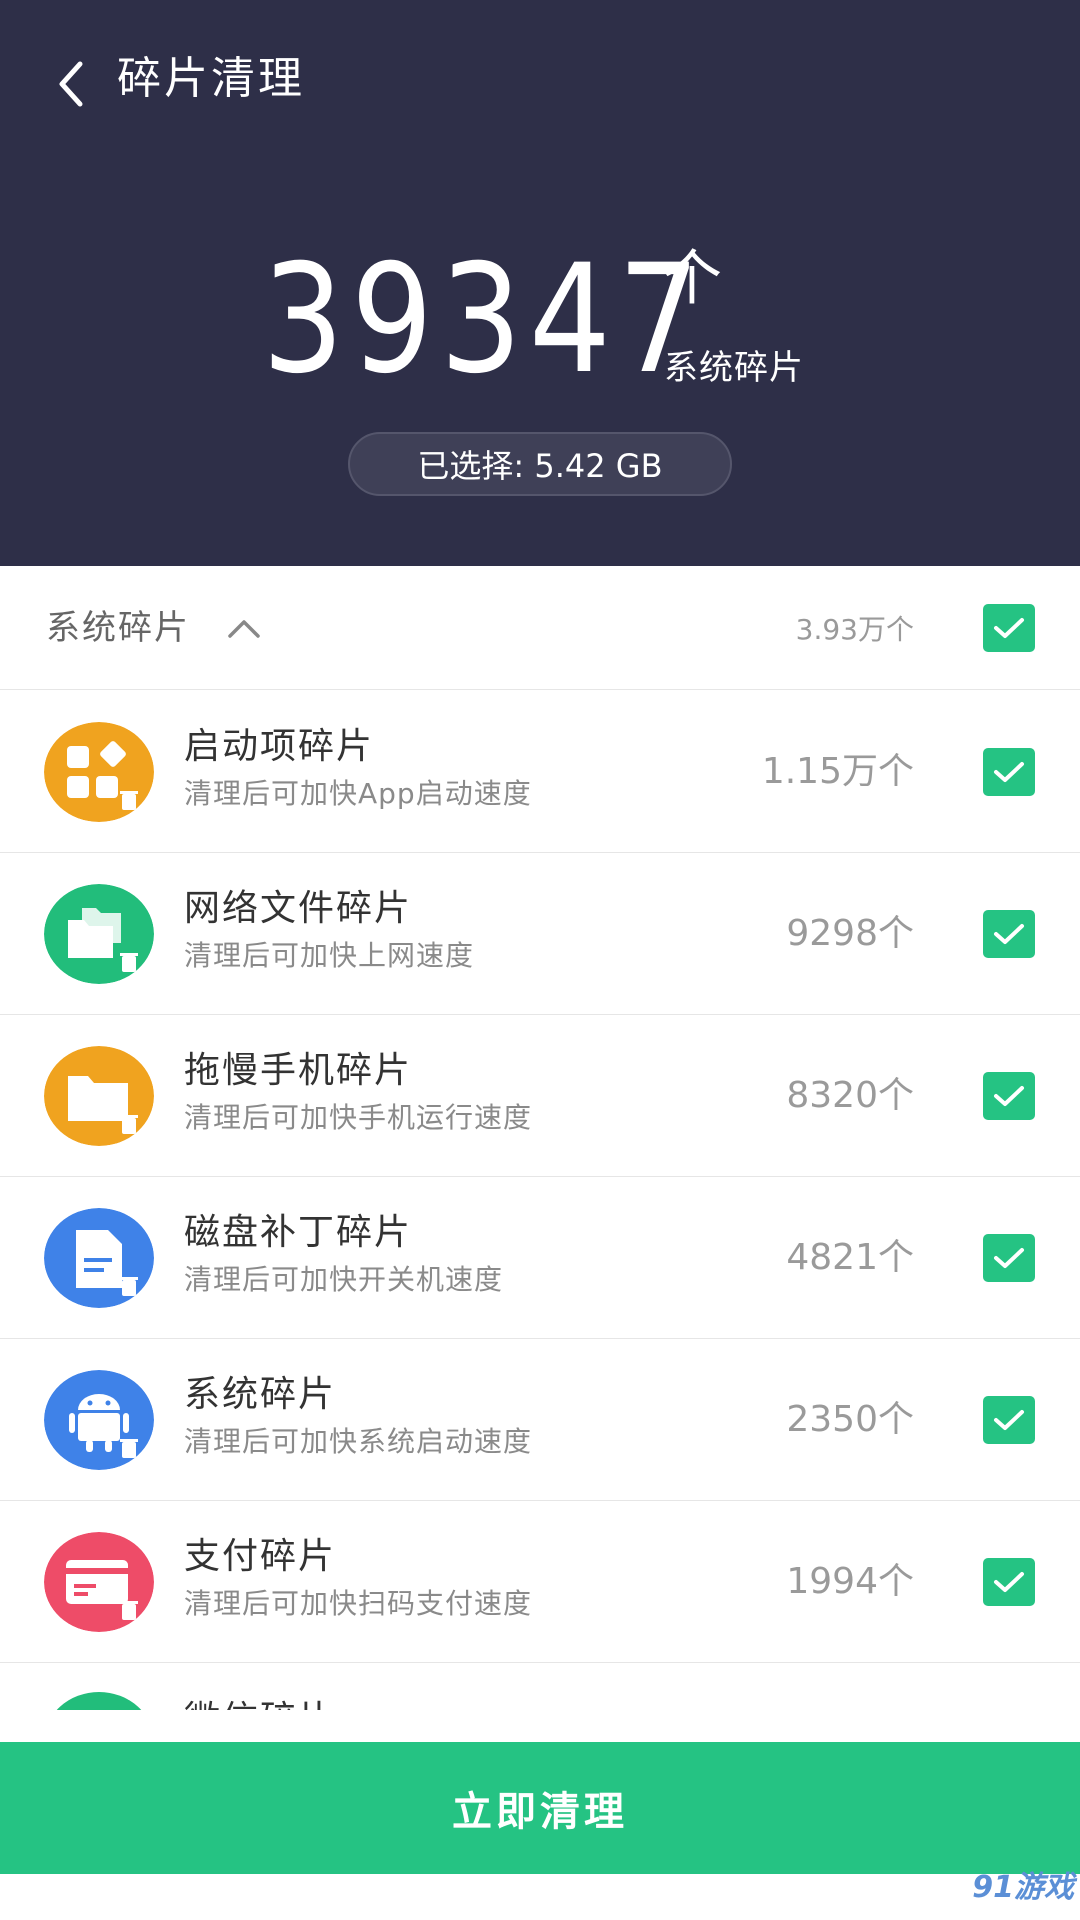 The width and height of the screenshot is (1080, 1920). I want to click on watermark-logo: 91游戏, so click(1023, 1887).